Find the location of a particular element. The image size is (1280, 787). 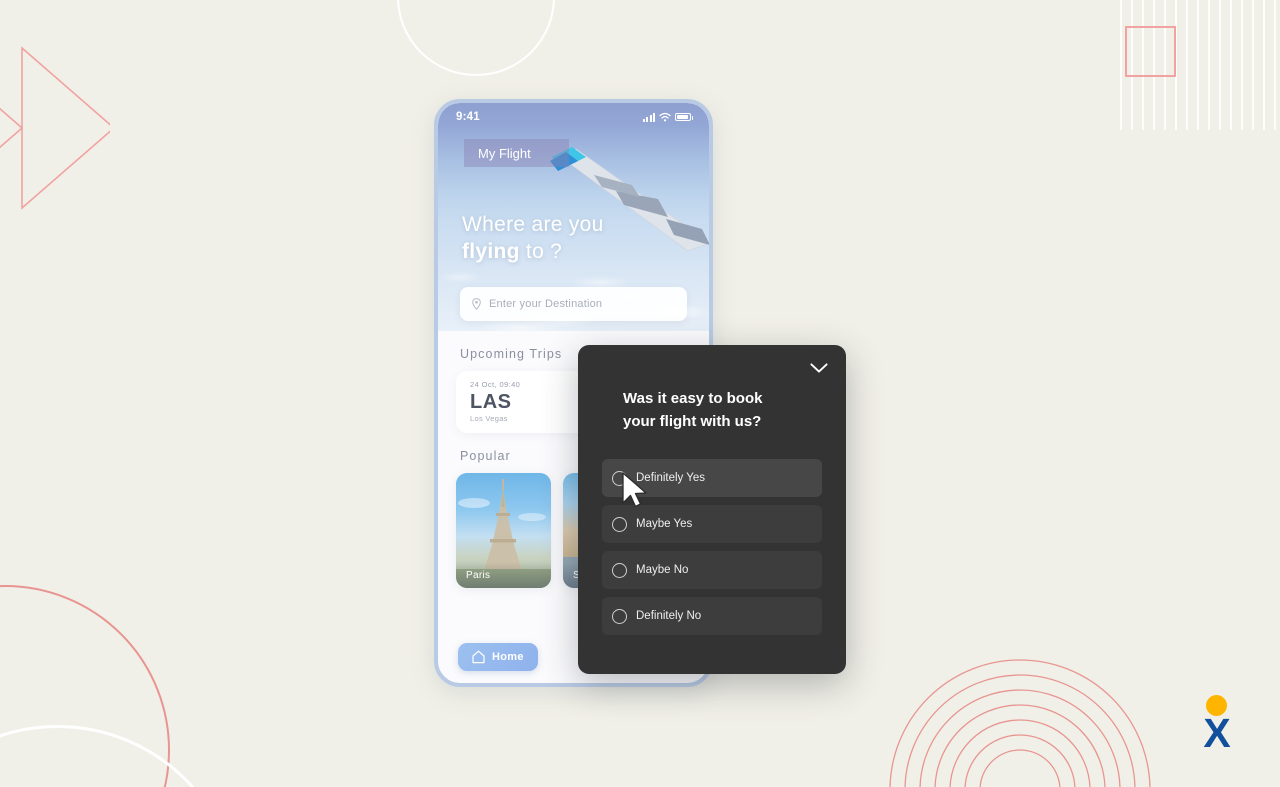

hero-heading-tail: to ? is located at coordinates (541, 251).